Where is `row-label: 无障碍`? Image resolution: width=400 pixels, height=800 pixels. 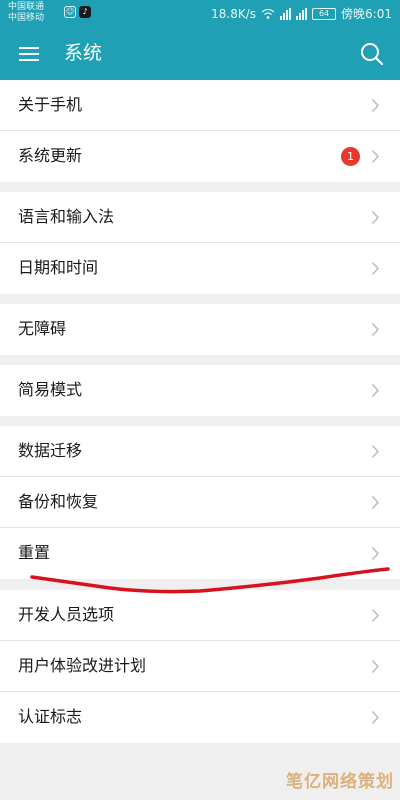 row-label: 无障碍 is located at coordinates (42, 328).